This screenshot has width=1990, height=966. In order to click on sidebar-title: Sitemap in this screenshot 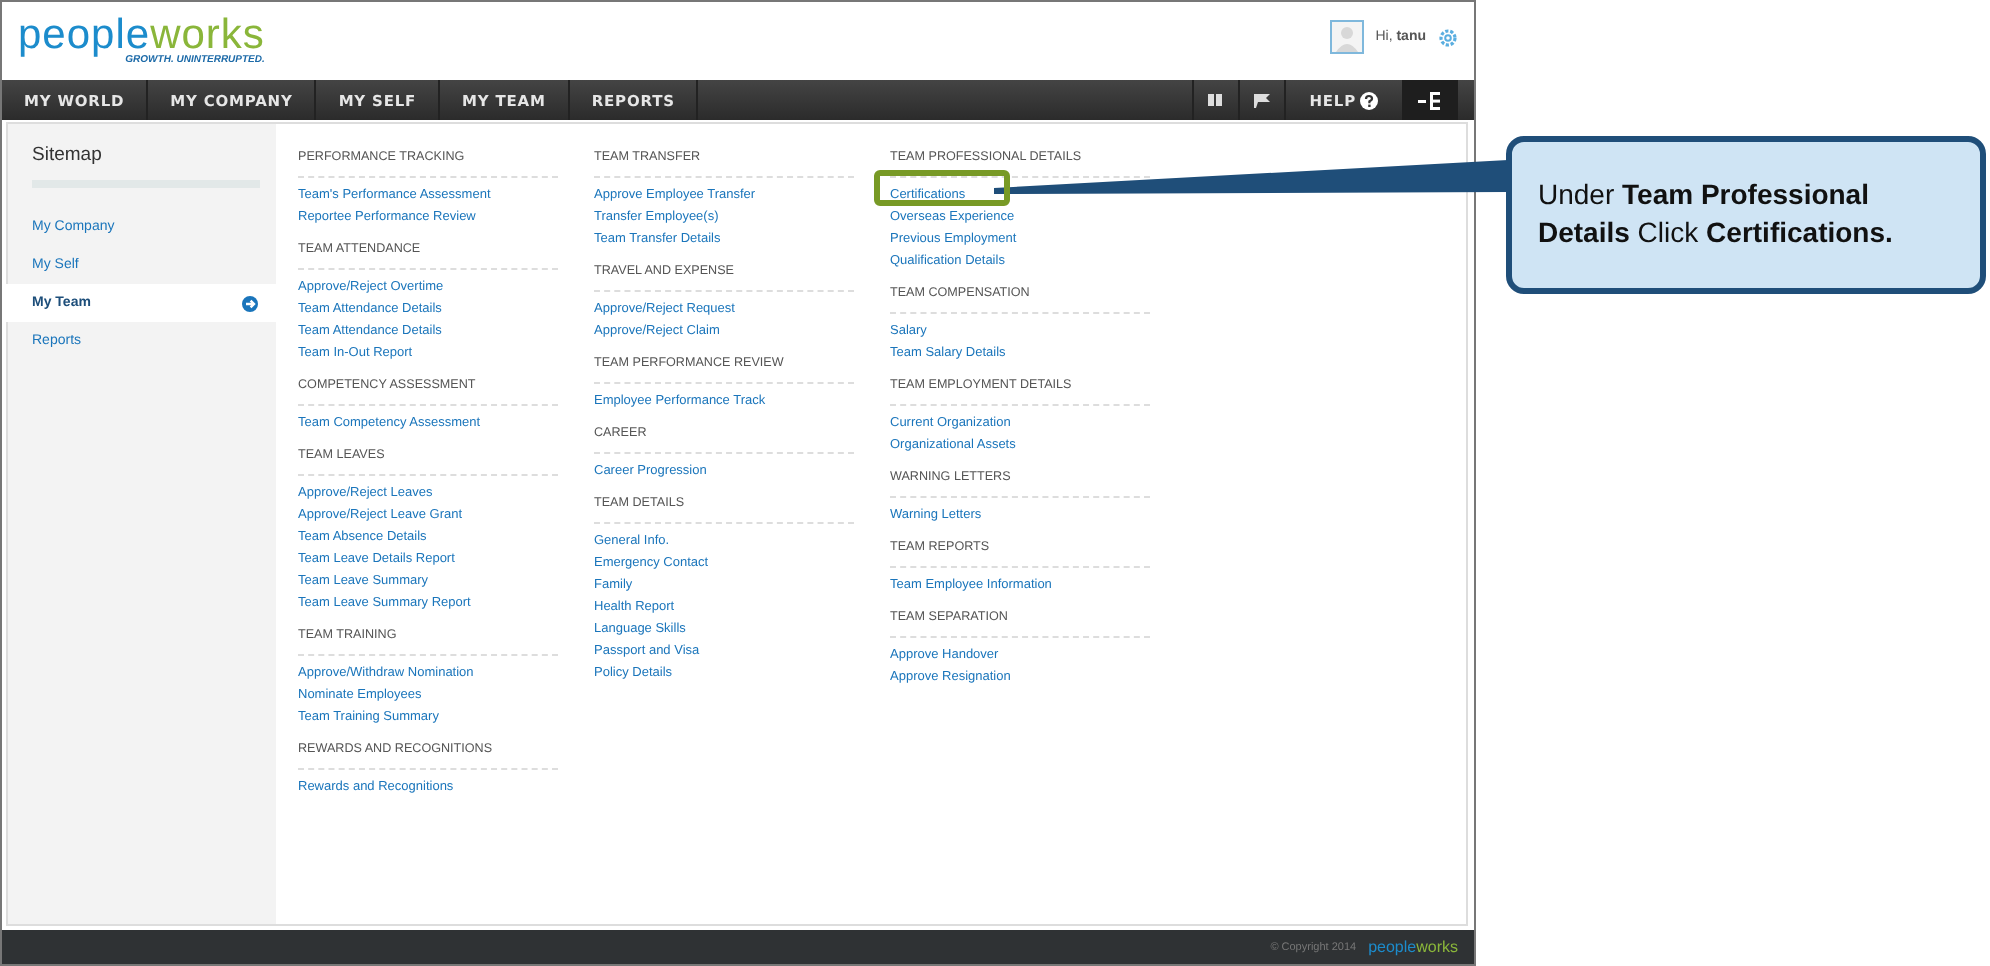, I will do `click(67, 157)`.